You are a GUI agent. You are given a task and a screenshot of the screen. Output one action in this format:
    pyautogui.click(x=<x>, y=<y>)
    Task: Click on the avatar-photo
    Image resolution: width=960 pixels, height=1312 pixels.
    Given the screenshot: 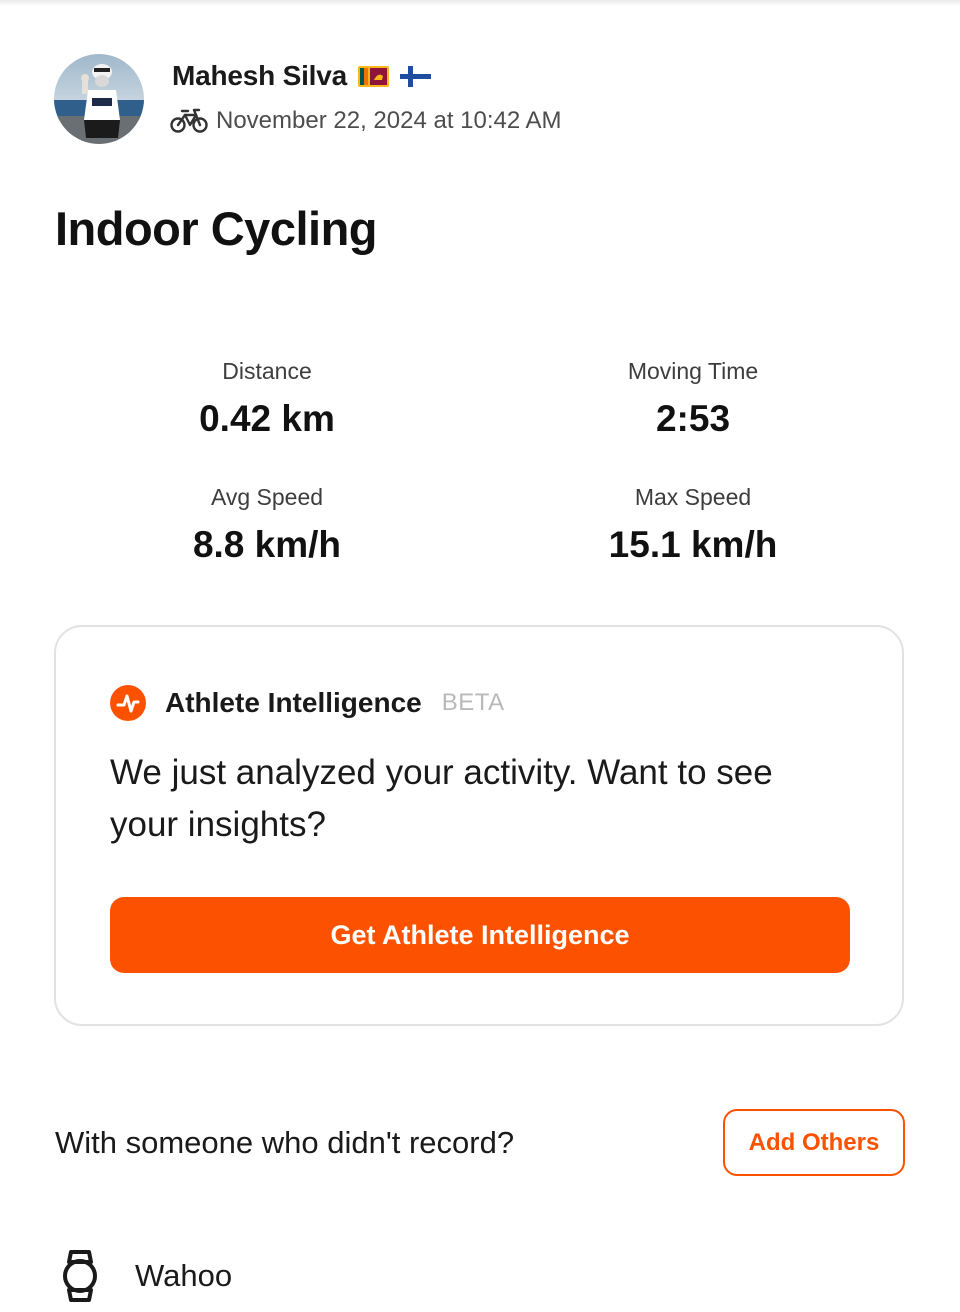 What is the action you would take?
    pyautogui.click(x=99, y=99)
    